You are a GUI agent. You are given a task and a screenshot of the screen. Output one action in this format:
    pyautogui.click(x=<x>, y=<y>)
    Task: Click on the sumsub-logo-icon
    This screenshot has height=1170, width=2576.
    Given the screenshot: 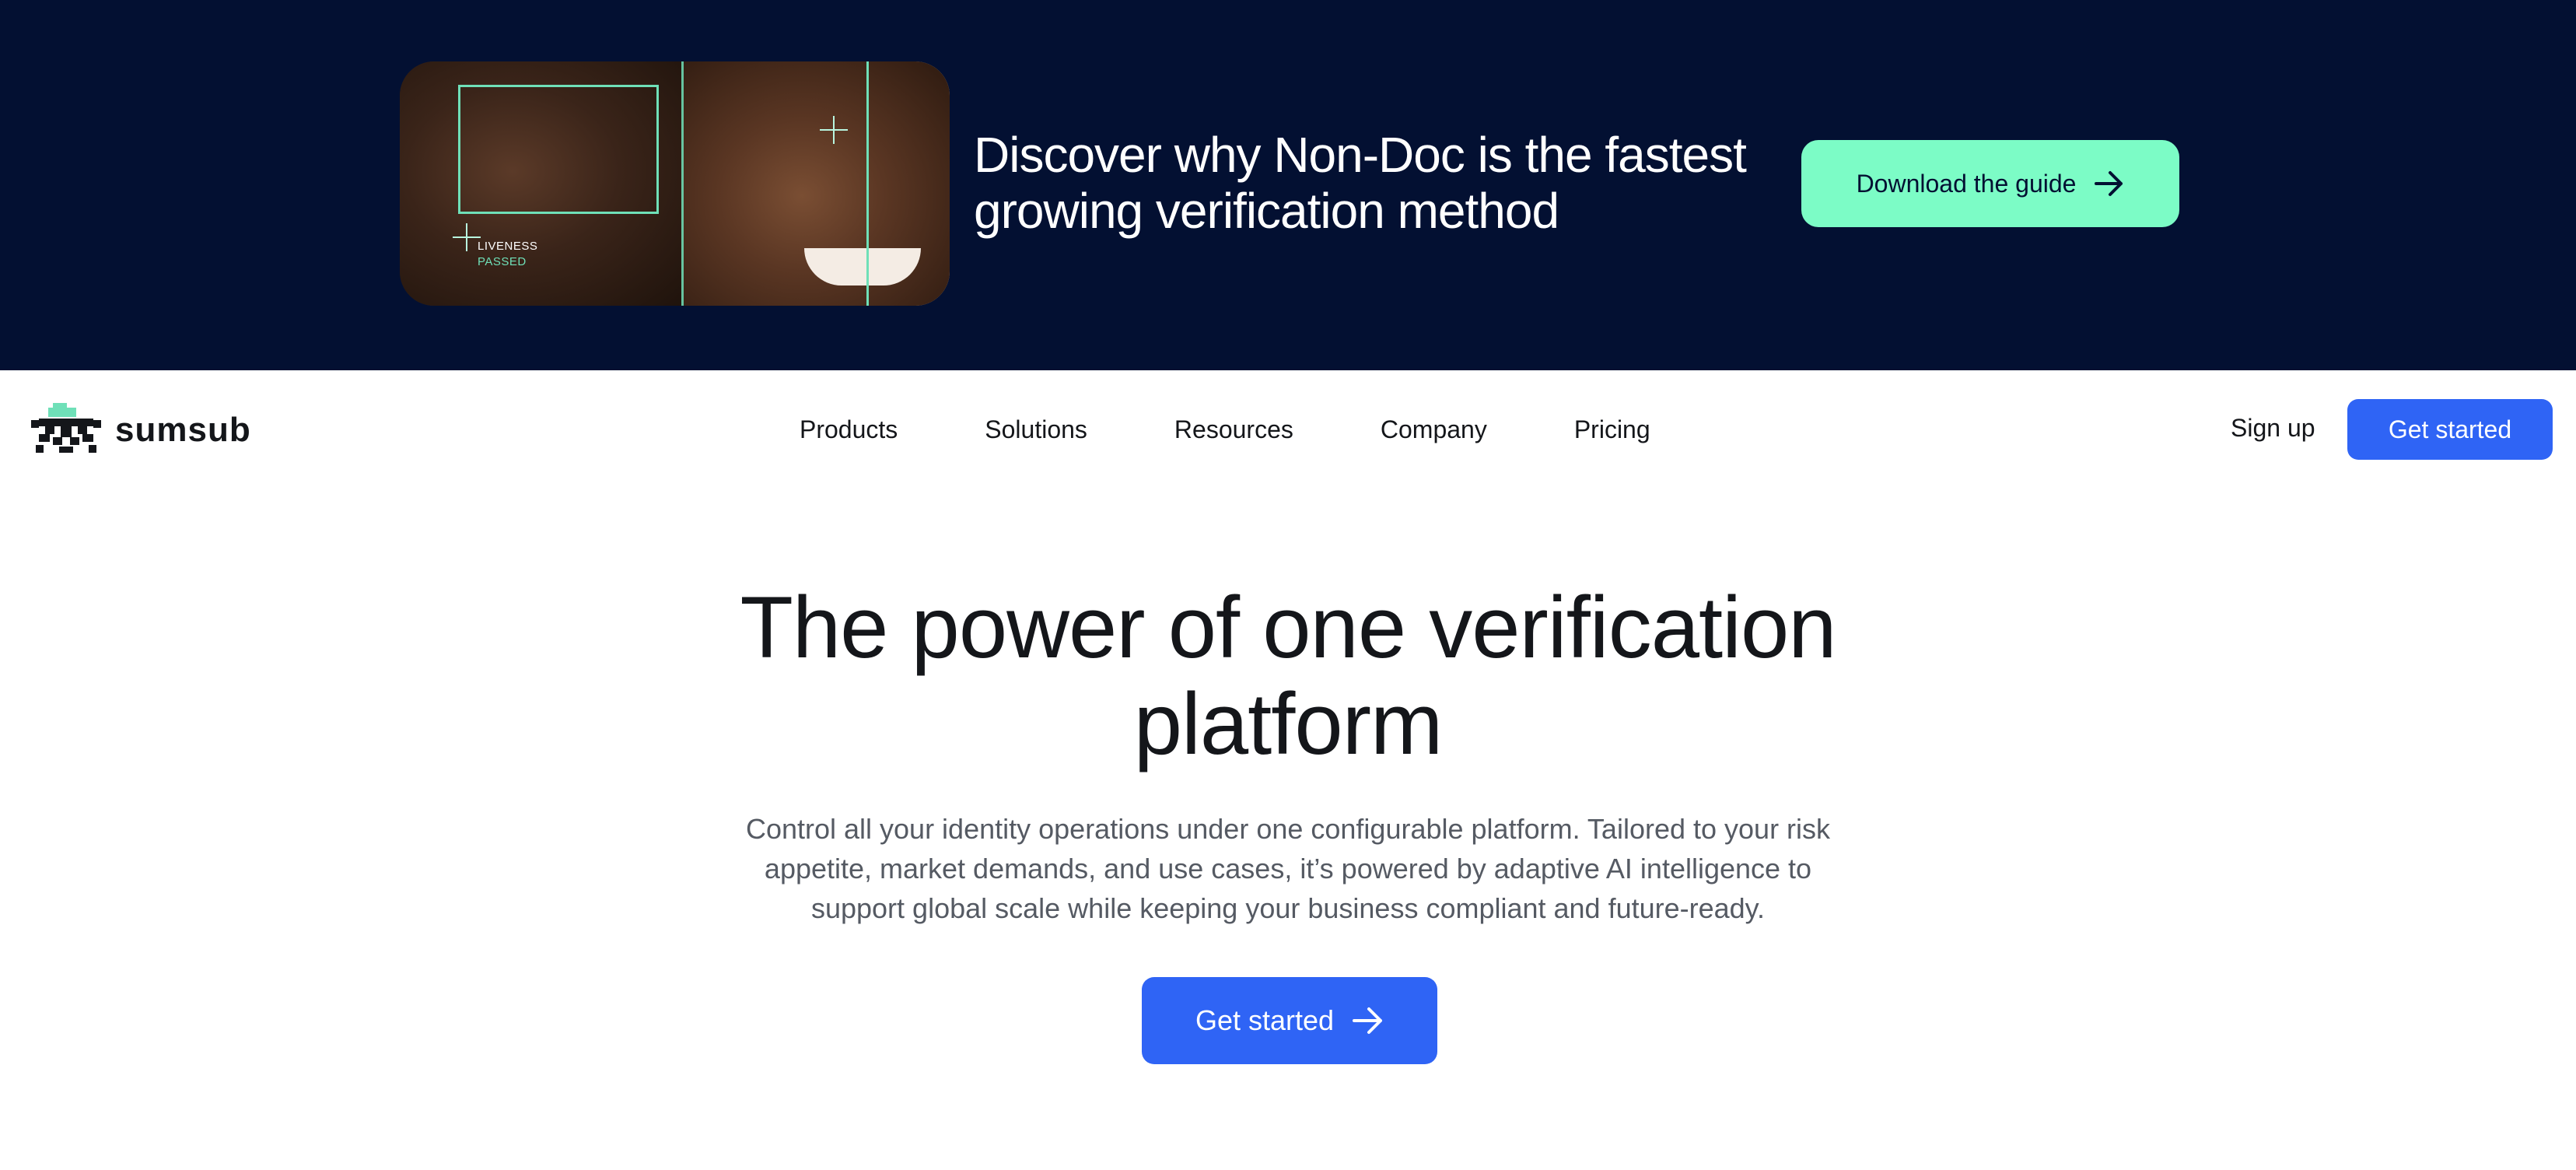 What is the action you would take?
    pyautogui.click(x=66, y=430)
    